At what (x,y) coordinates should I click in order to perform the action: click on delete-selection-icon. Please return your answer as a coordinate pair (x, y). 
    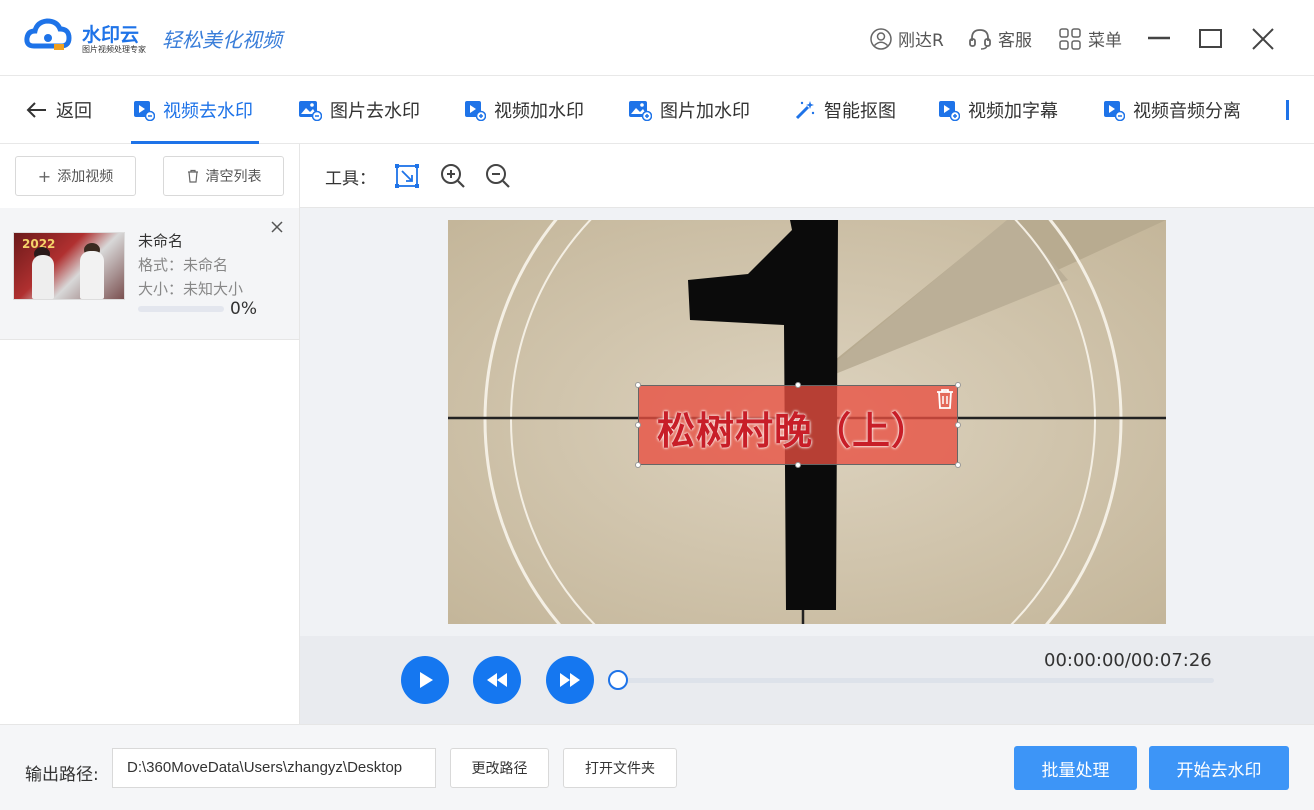
    Looking at the image, I should click on (945, 399).